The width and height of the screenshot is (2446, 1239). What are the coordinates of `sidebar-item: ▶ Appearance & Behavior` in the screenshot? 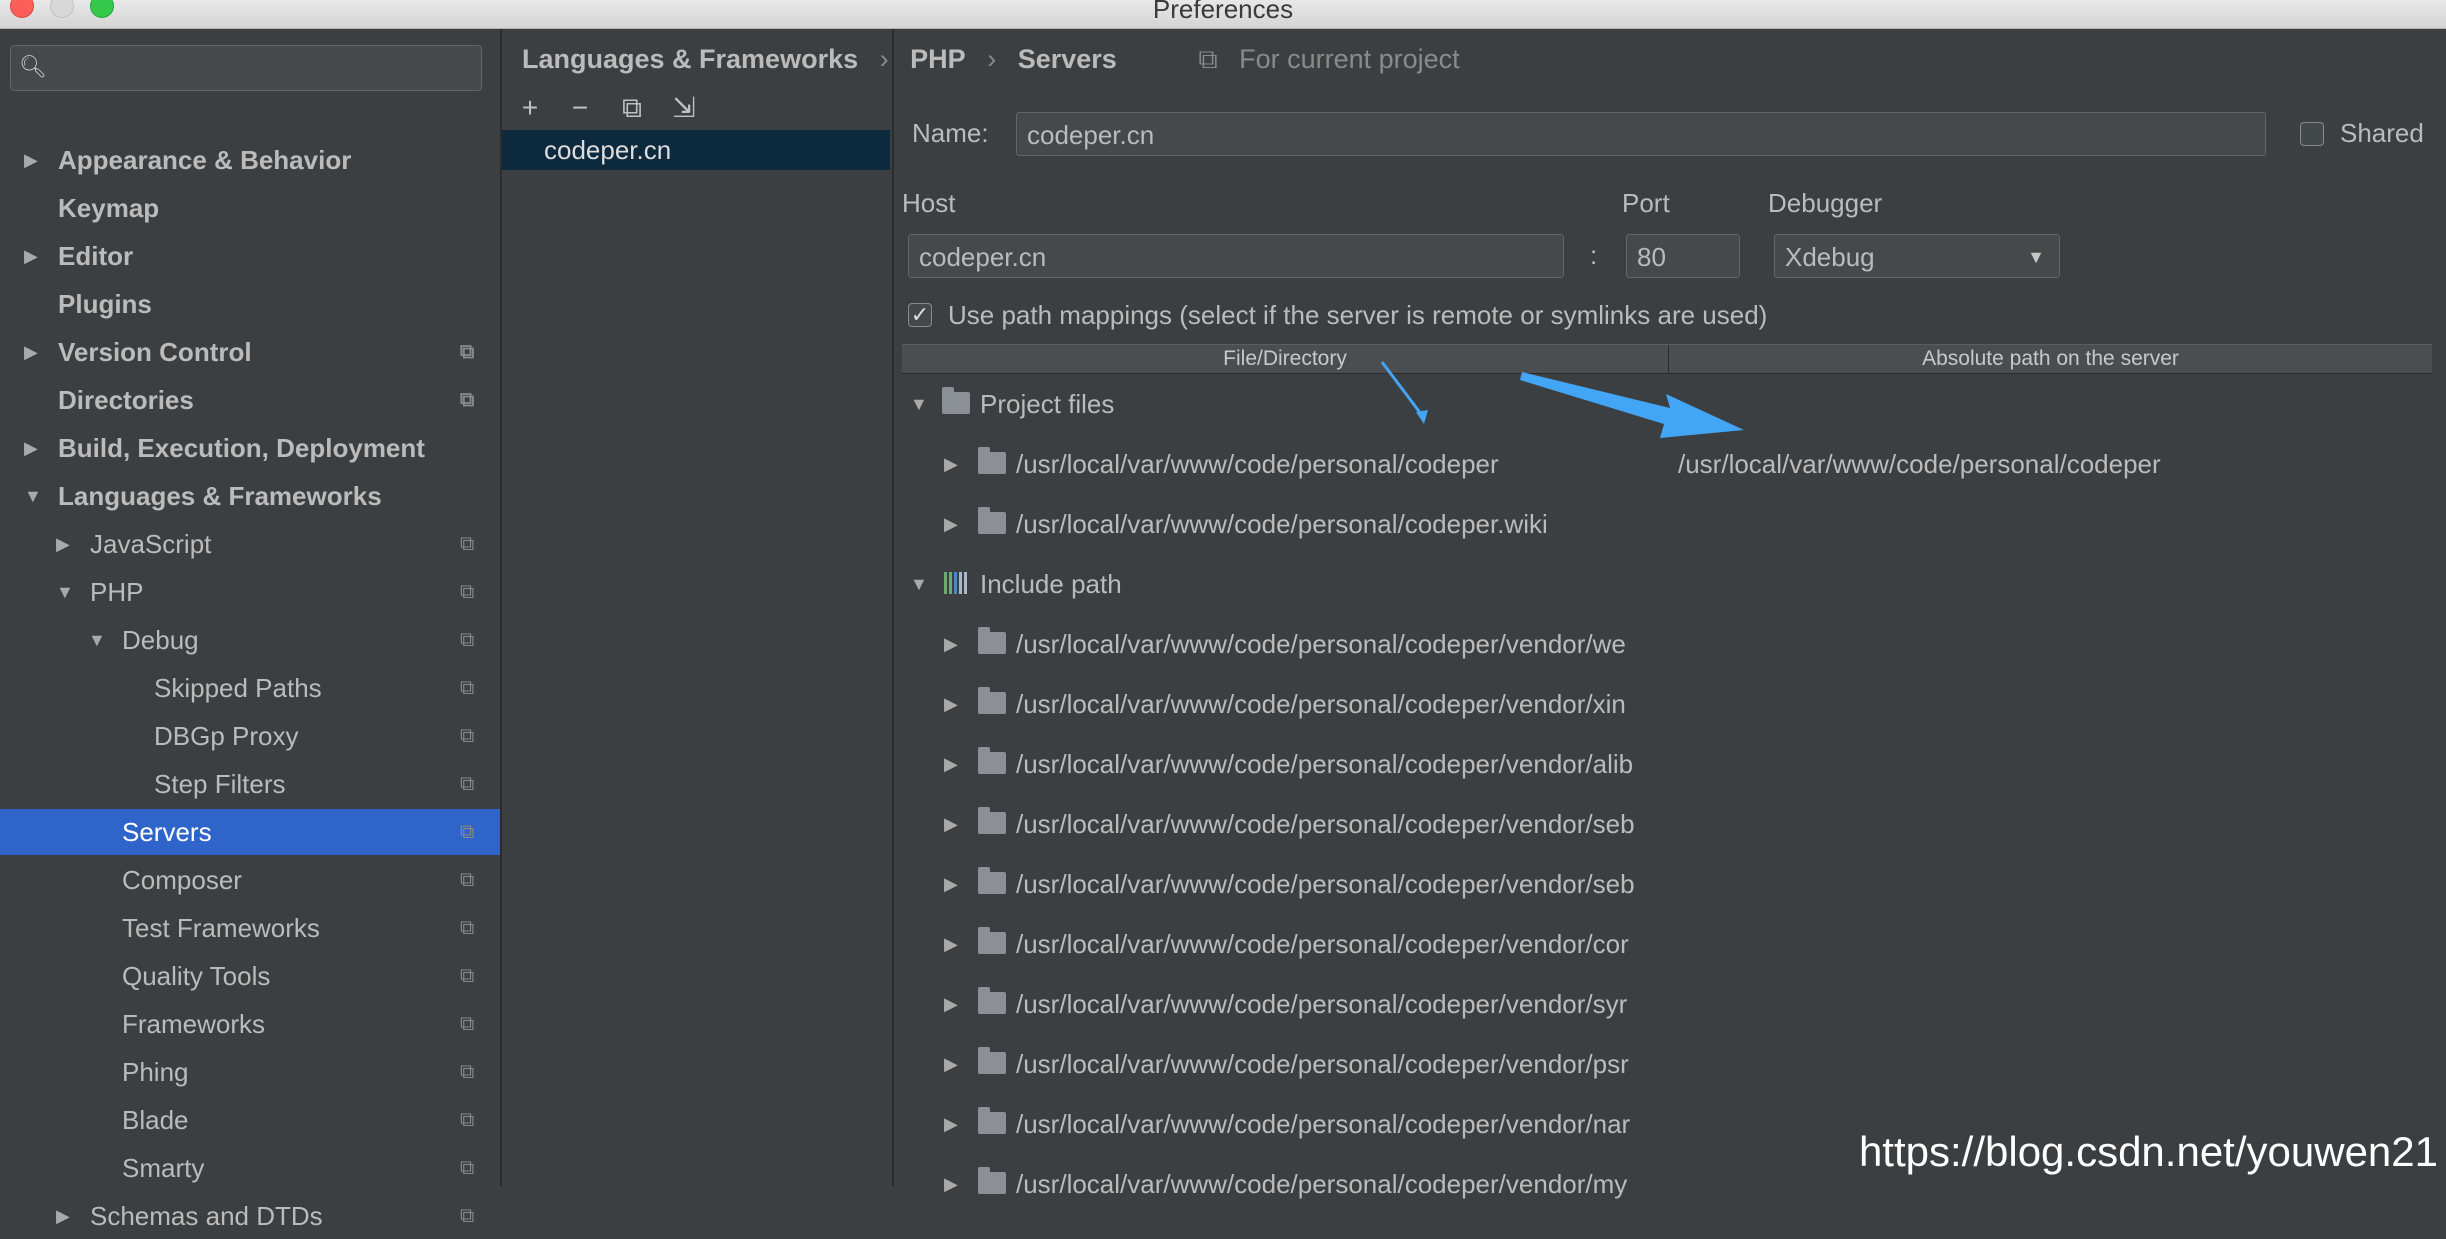 It's located at (250, 160).